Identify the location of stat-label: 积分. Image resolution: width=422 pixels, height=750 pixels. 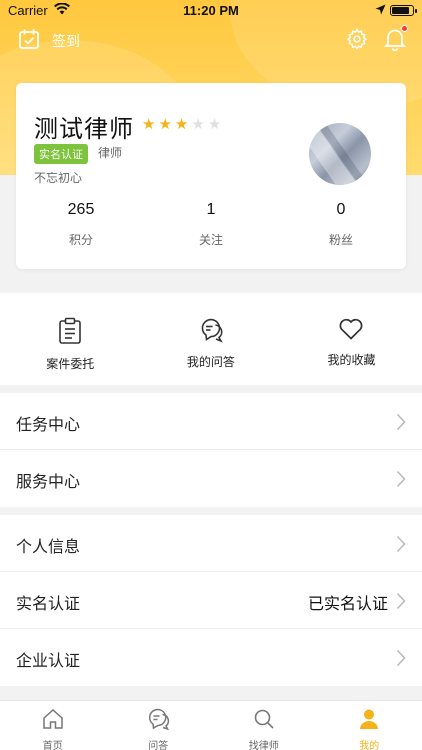
(80, 240).